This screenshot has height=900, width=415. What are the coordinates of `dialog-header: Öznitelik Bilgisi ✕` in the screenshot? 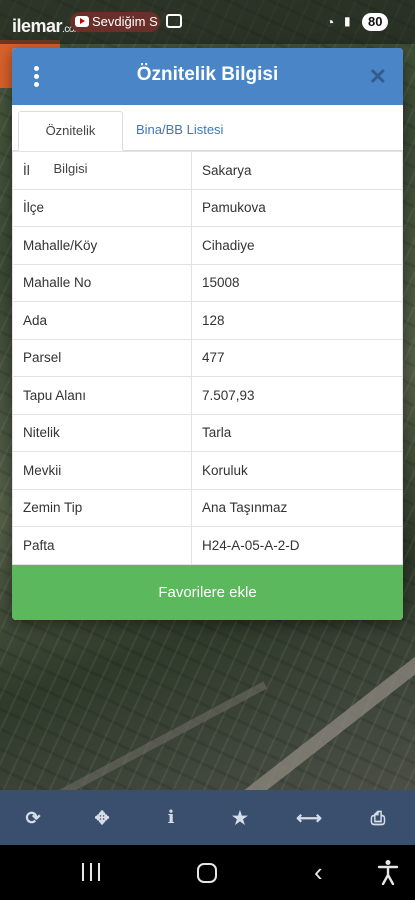 It's located at (207, 76).